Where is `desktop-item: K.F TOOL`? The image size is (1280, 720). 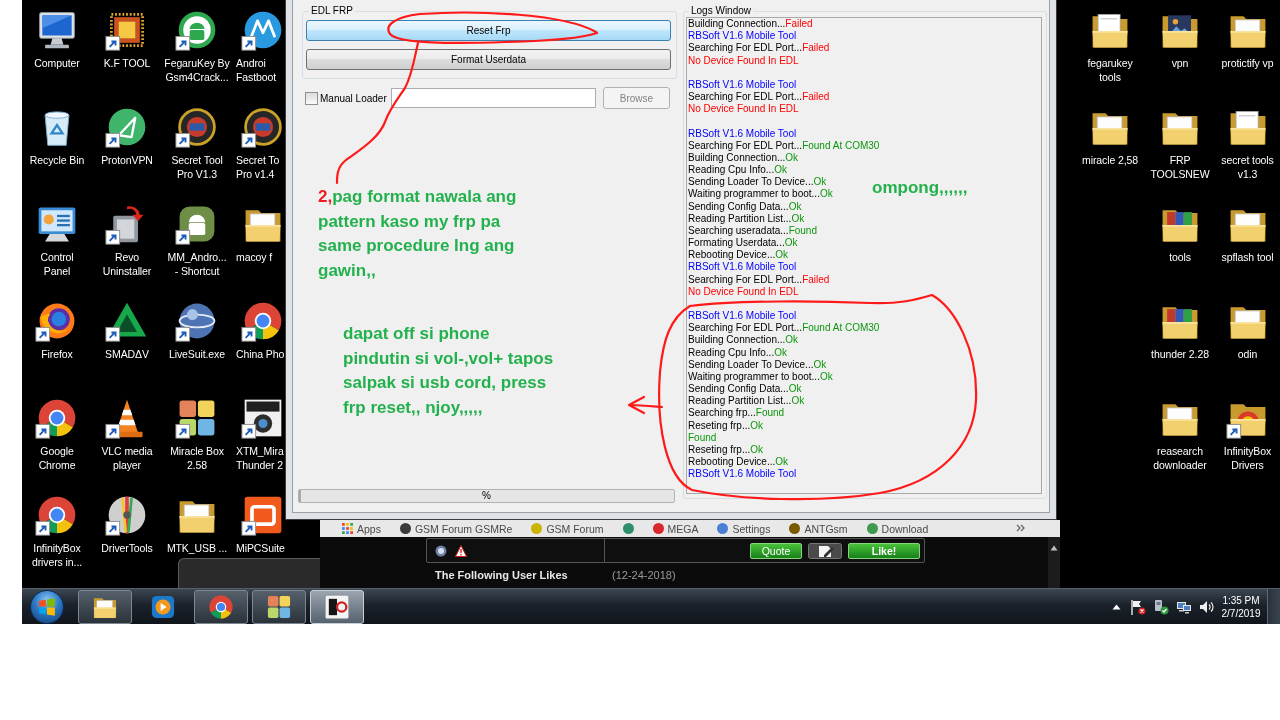
desktop-item: K.F TOOL is located at coordinates (127, 39).